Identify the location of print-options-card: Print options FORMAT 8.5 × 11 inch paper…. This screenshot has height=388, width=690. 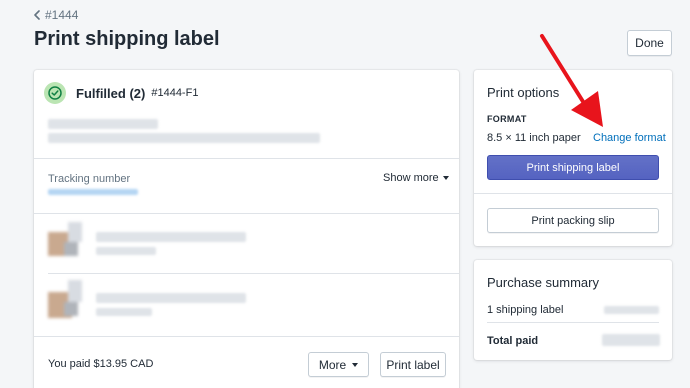
(573, 158).